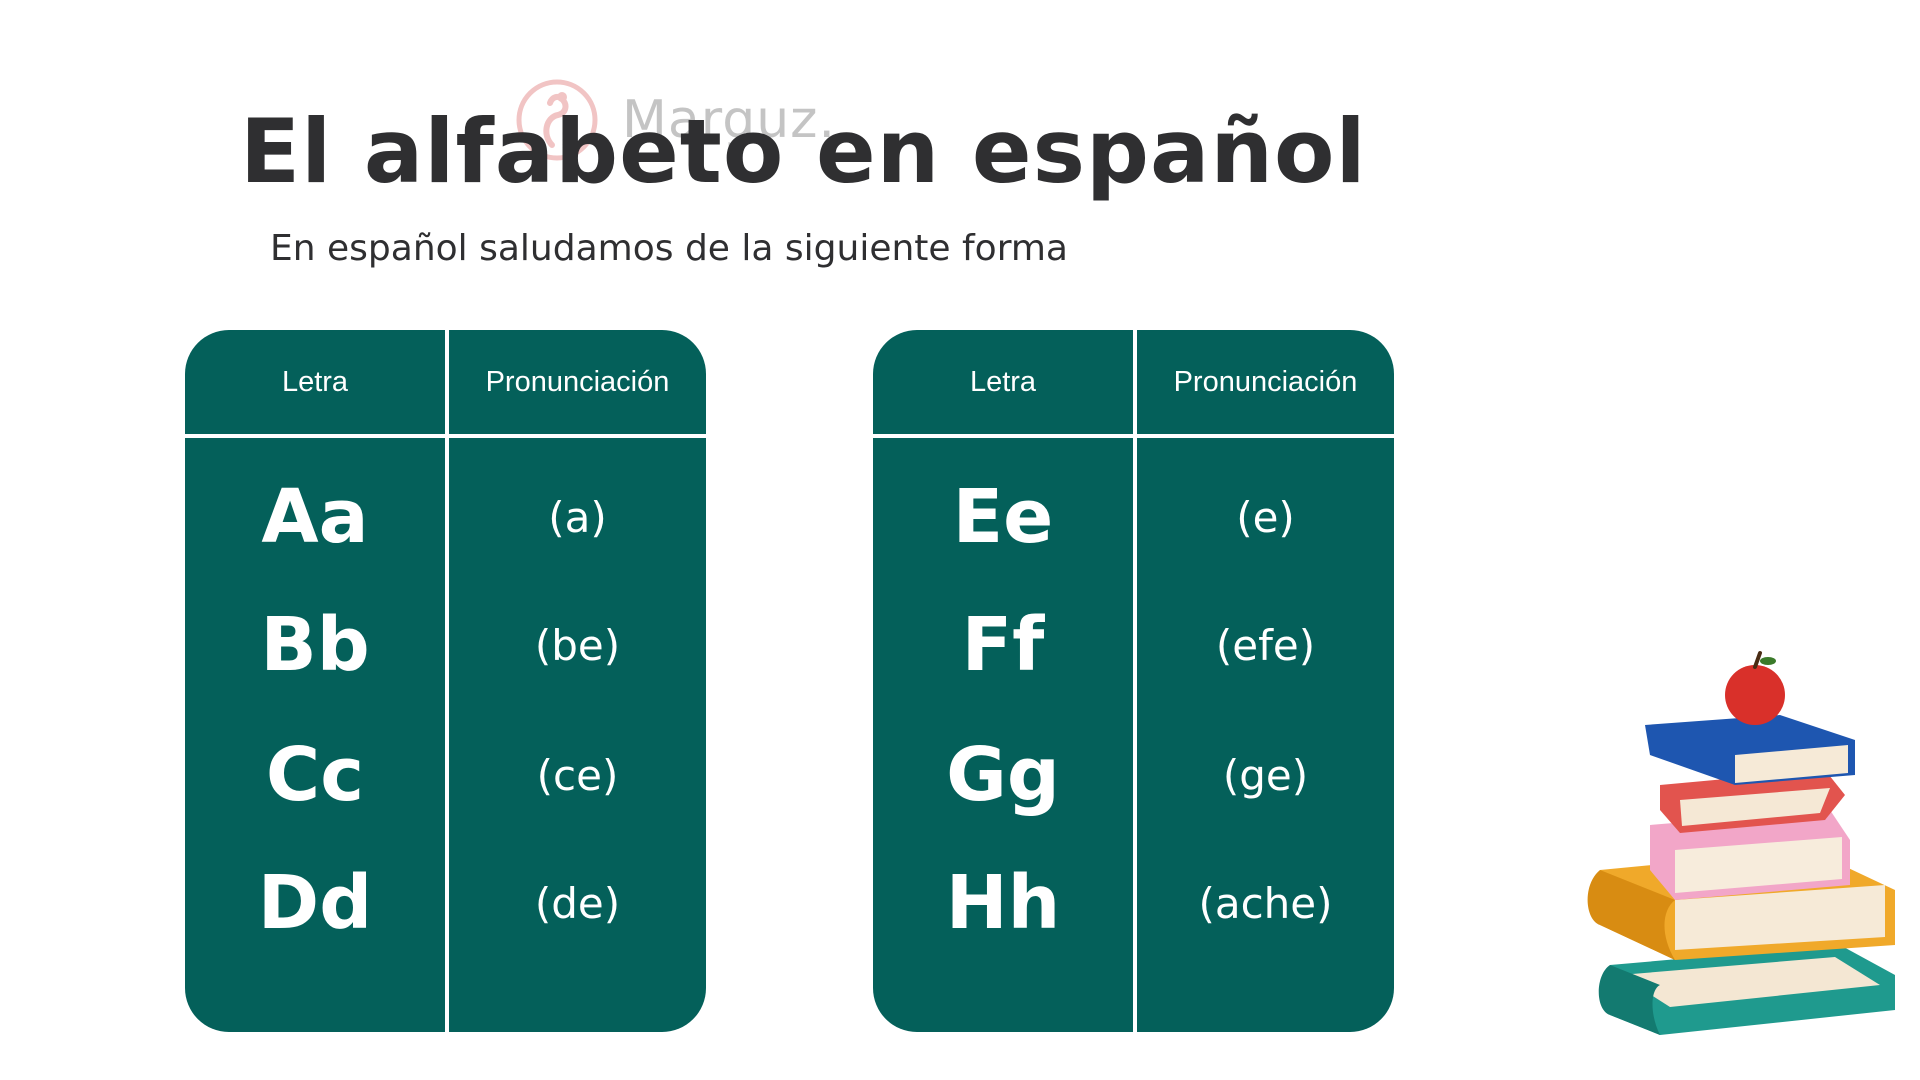  What do you see at coordinates (1003, 645) in the screenshot?
I see `letter-cell: Ff` at bounding box center [1003, 645].